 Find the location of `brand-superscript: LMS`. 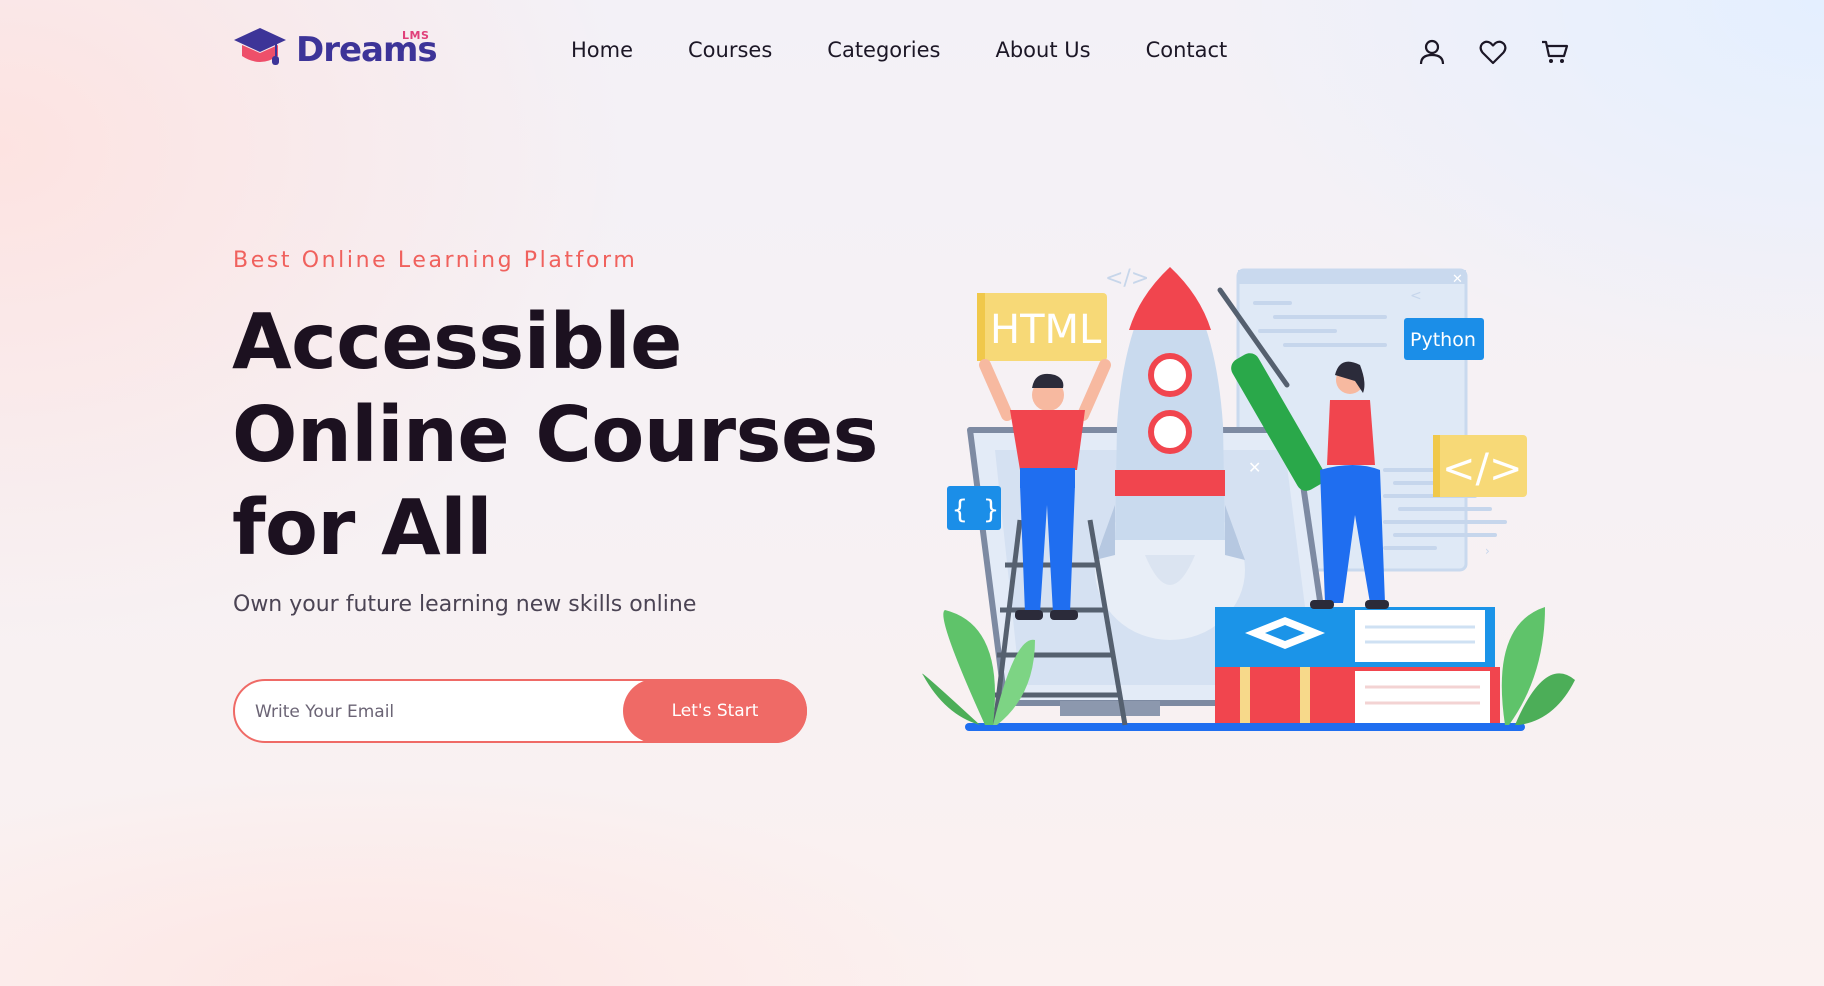

brand-superscript: LMS is located at coordinates (416, 35).